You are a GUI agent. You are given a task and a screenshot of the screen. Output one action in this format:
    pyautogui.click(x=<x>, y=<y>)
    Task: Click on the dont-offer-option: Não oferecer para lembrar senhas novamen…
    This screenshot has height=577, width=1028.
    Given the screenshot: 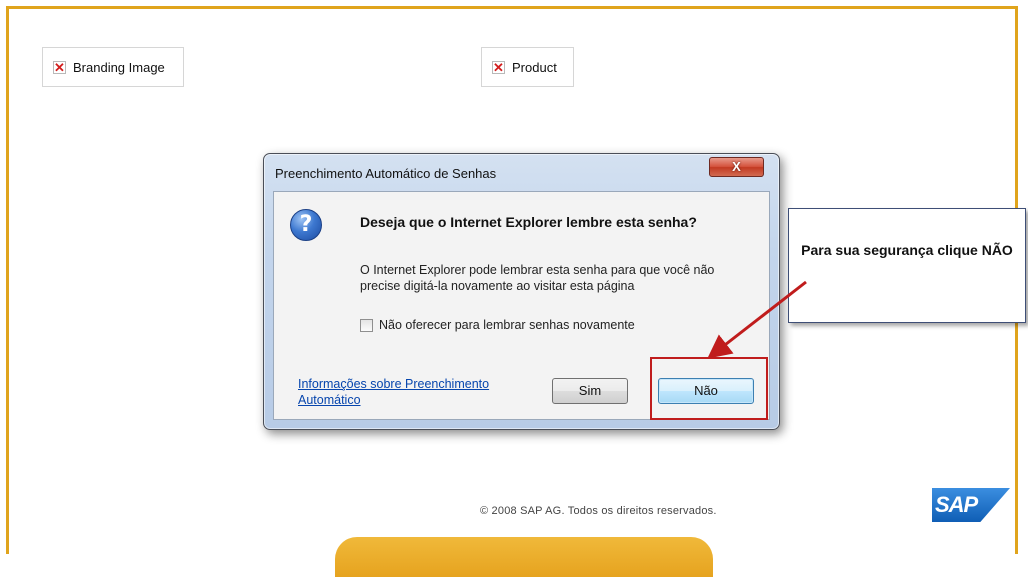 What is the action you would take?
    pyautogui.click(x=497, y=325)
    